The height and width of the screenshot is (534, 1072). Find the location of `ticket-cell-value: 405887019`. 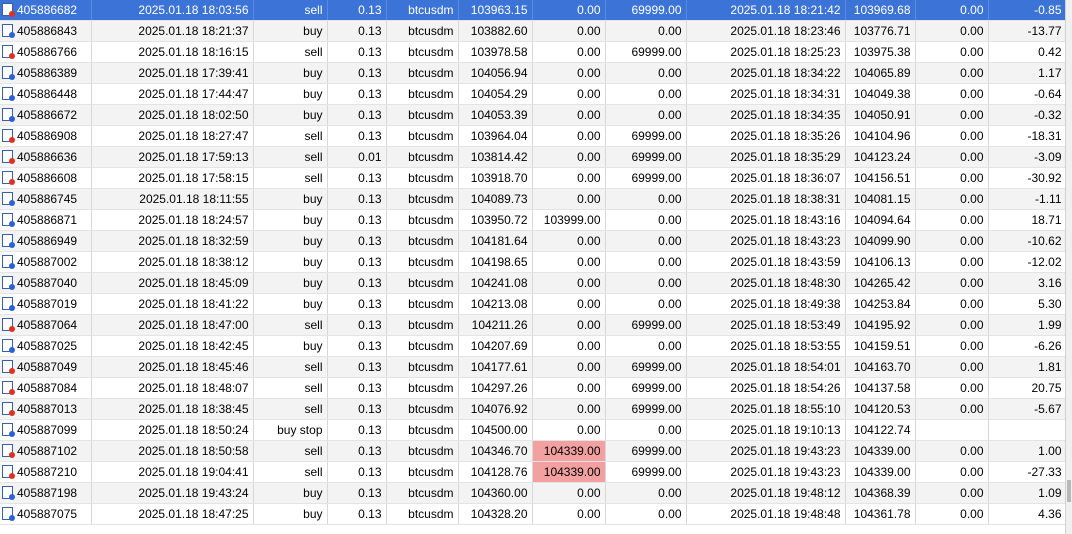

ticket-cell-value: 405887019 is located at coordinates (47, 304).